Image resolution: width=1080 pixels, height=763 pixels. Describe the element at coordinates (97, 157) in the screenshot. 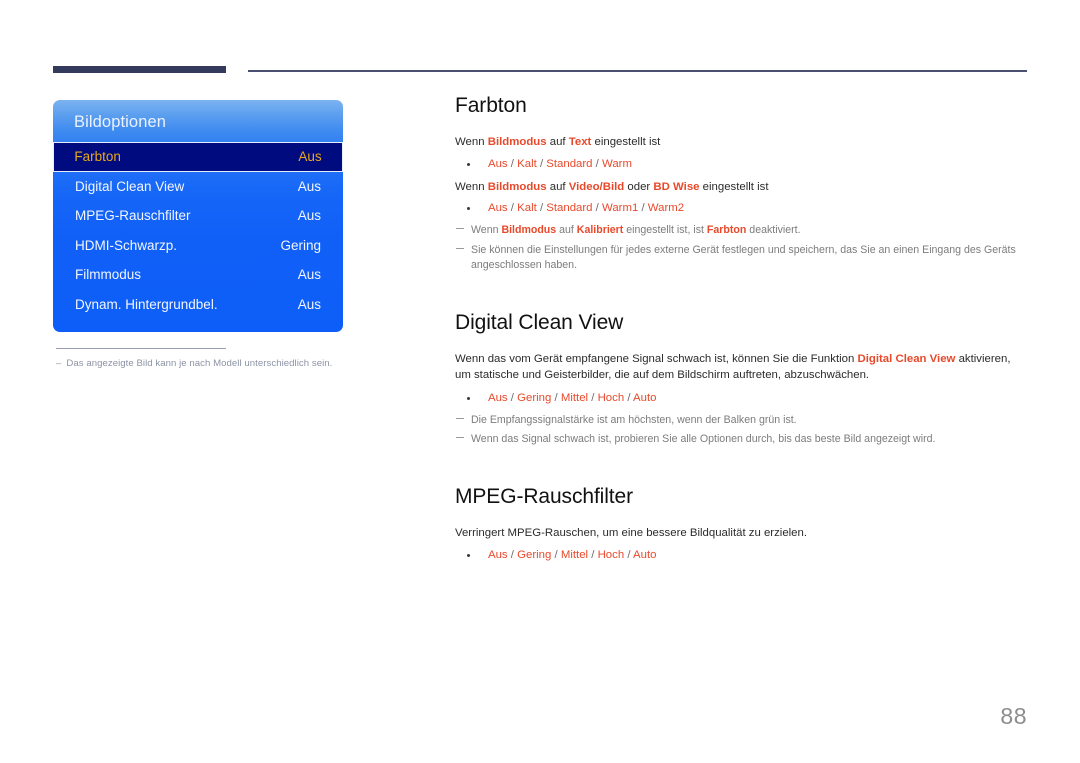

I see `osd-item-label: Farbton` at that location.